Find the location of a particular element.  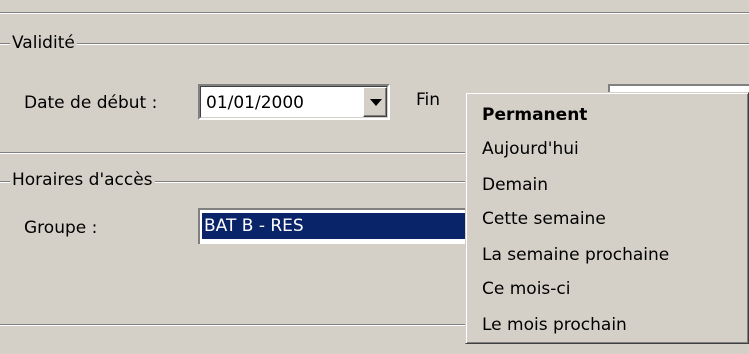

menu-item-ce-mois-ci: Ce mois-ci is located at coordinates (526, 289).